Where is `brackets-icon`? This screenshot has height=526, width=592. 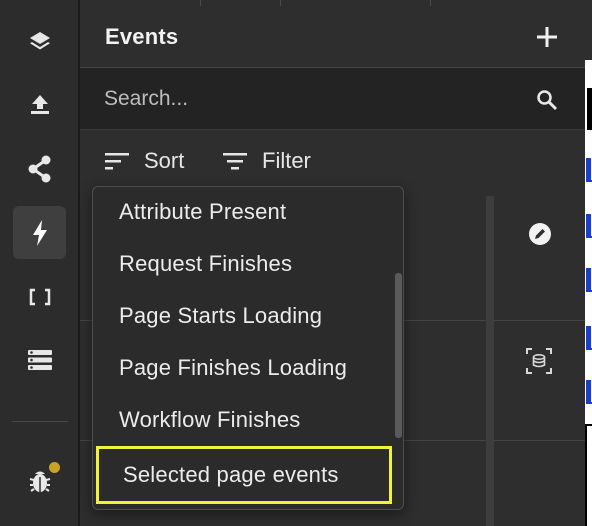 brackets-icon is located at coordinates (39, 296).